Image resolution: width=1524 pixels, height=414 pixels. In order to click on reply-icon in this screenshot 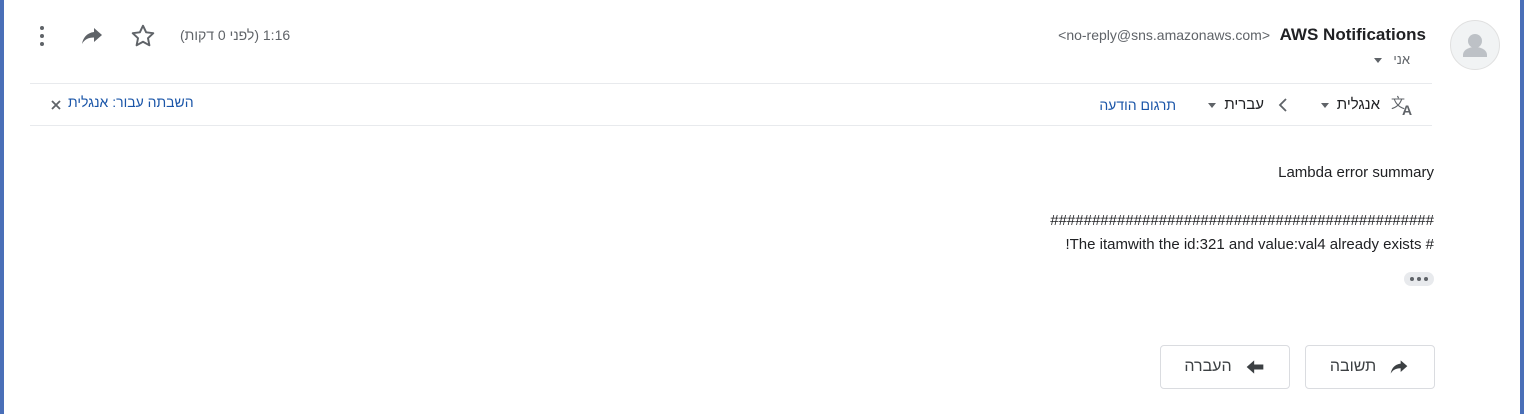, I will do `click(1399, 367)`.